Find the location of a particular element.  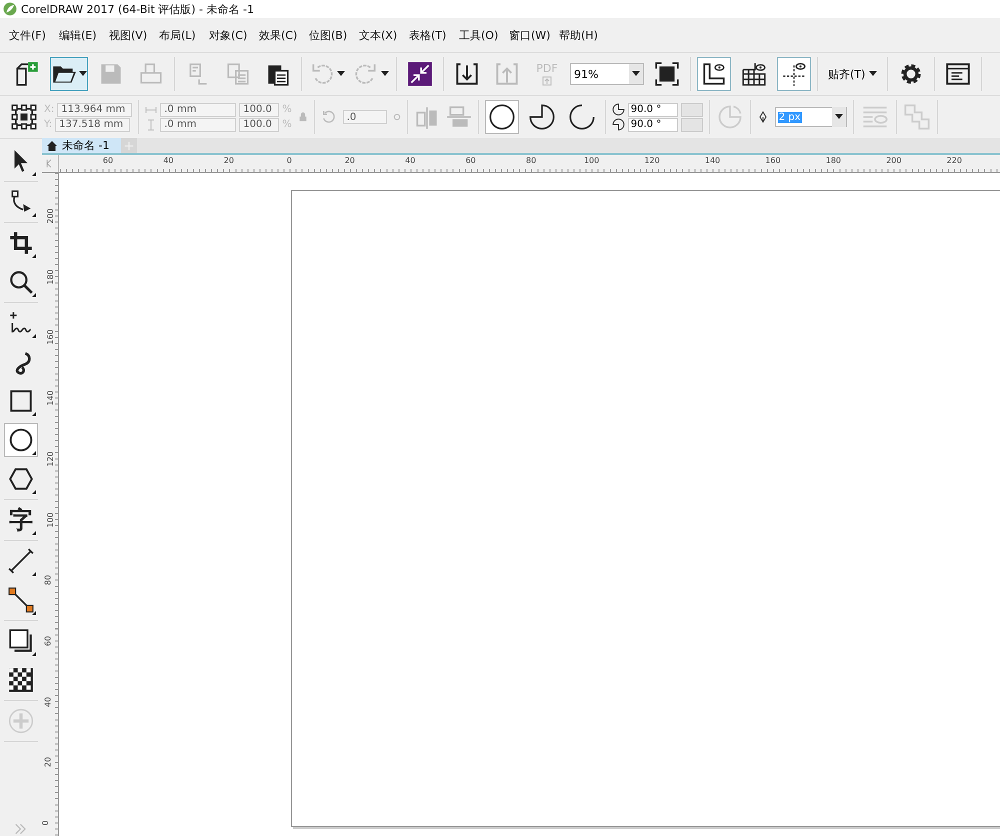

menu-item: 工具(O) is located at coordinates (478, 35).